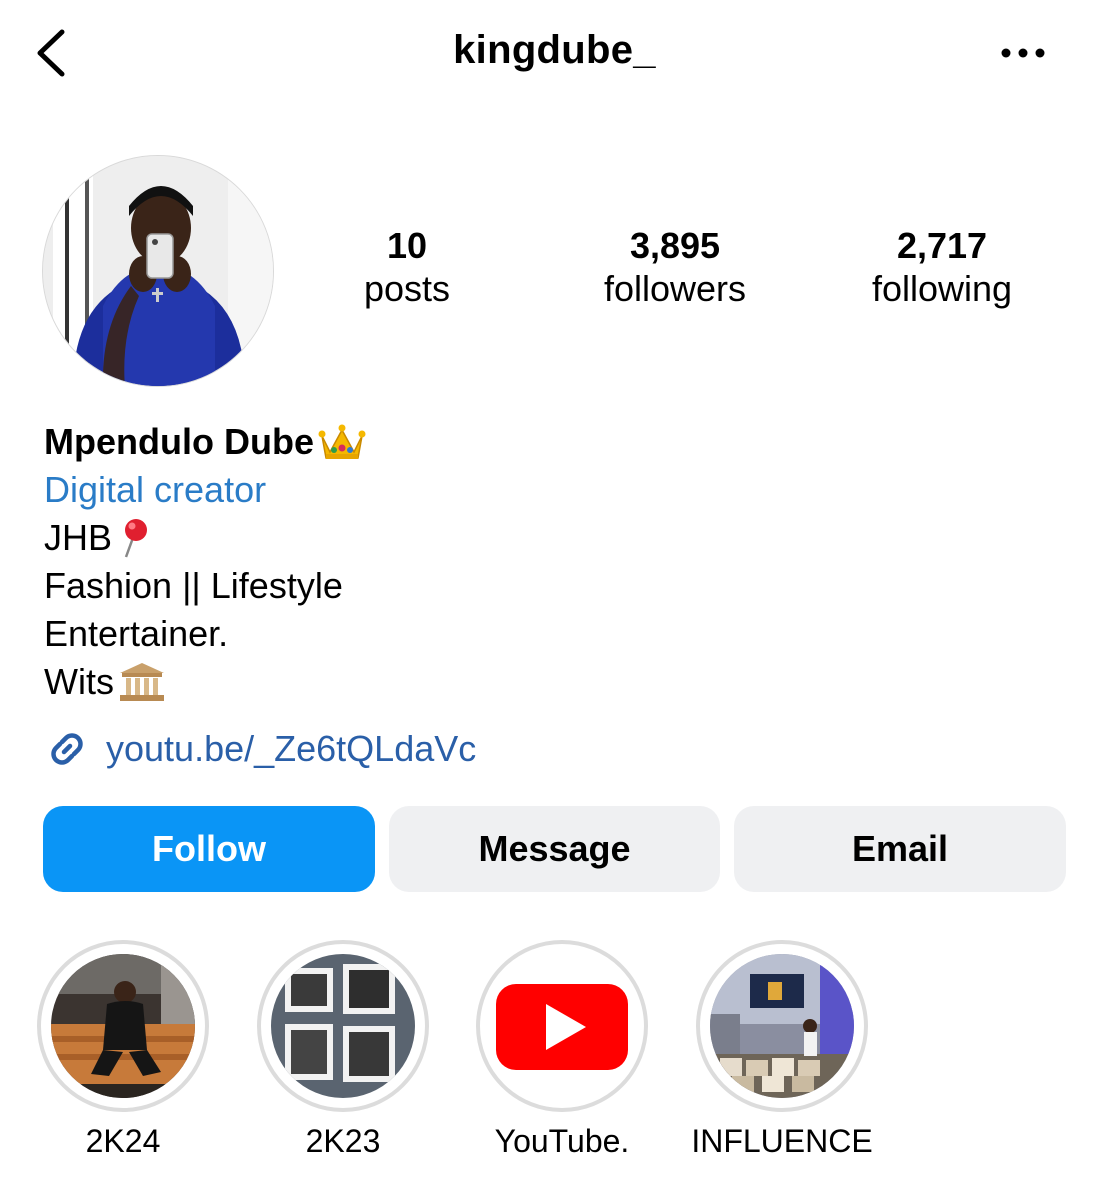  Describe the element at coordinates (209, 849) in the screenshot. I see `follow-button: Follow` at that location.